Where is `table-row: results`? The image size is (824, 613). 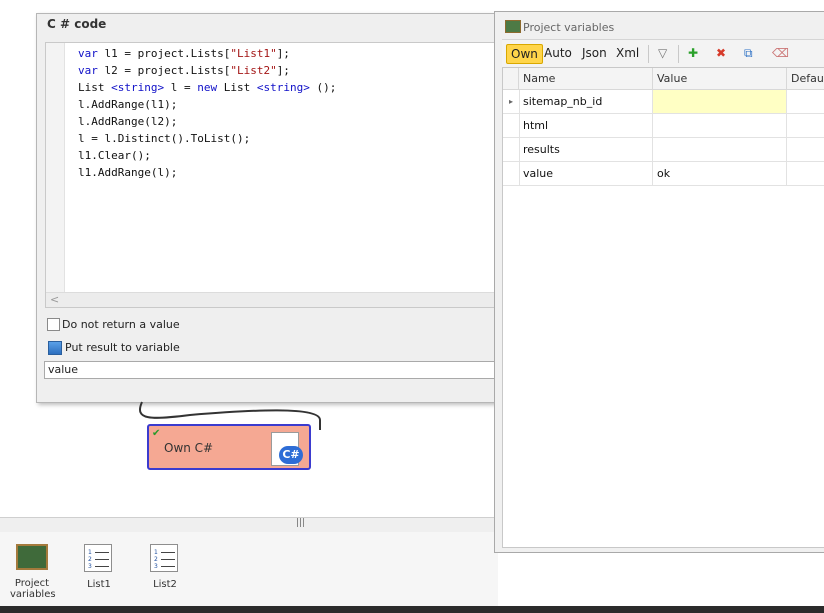 table-row: results is located at coordinates (663, 150).